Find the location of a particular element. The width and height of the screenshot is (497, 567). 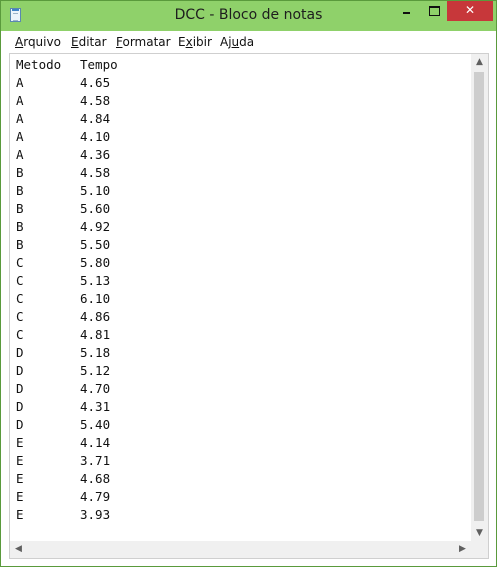

minimize-button is located at coordinates (406, 11).